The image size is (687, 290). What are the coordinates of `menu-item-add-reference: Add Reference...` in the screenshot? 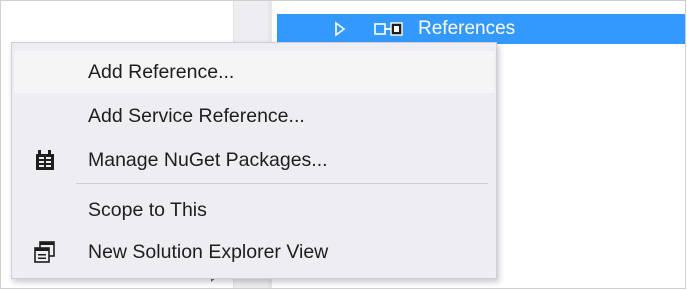 It's located at (254, 72).